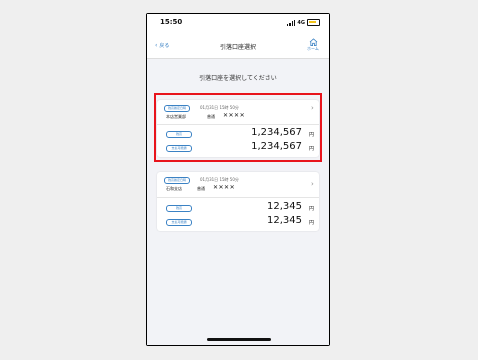 This screenshot has height=360, width=478. Describe the element at coordinates (239, 339) in the screenshot. I see `home-indicator` at that location.